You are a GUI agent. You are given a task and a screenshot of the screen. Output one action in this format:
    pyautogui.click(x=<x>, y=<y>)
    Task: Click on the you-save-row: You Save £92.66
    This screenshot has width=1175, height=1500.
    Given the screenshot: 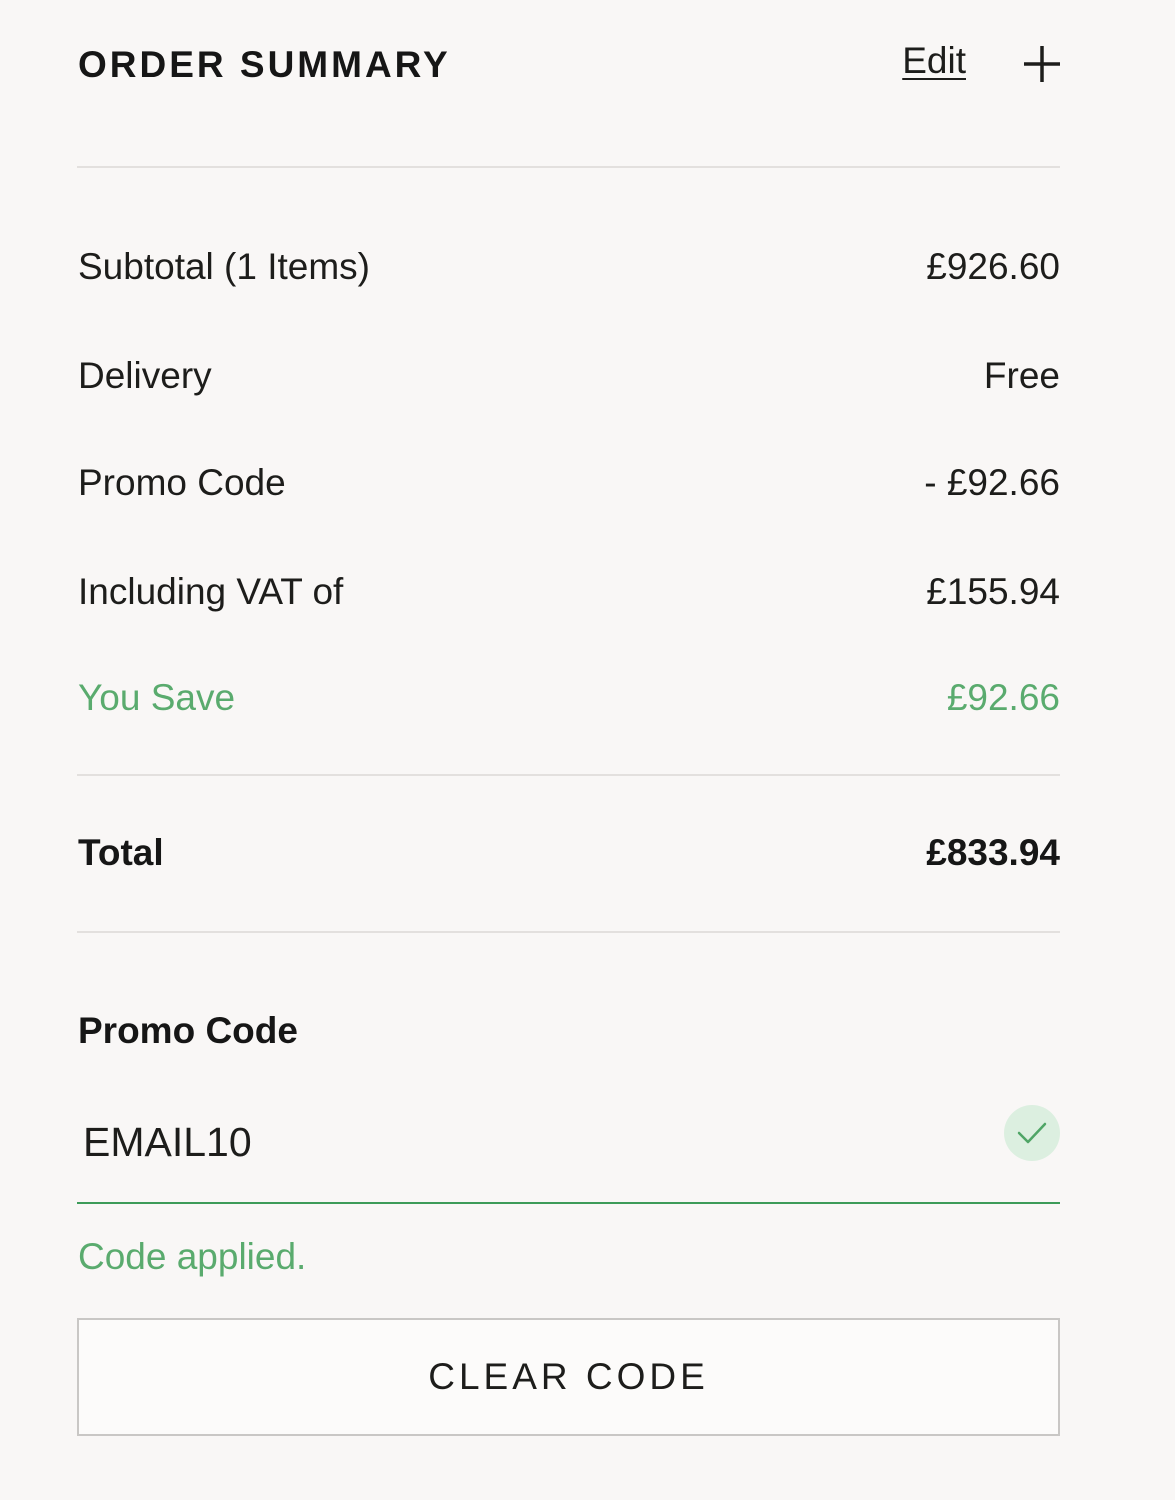 What is the action you would take?
    pyautogui.click(x=569, y=700)
    